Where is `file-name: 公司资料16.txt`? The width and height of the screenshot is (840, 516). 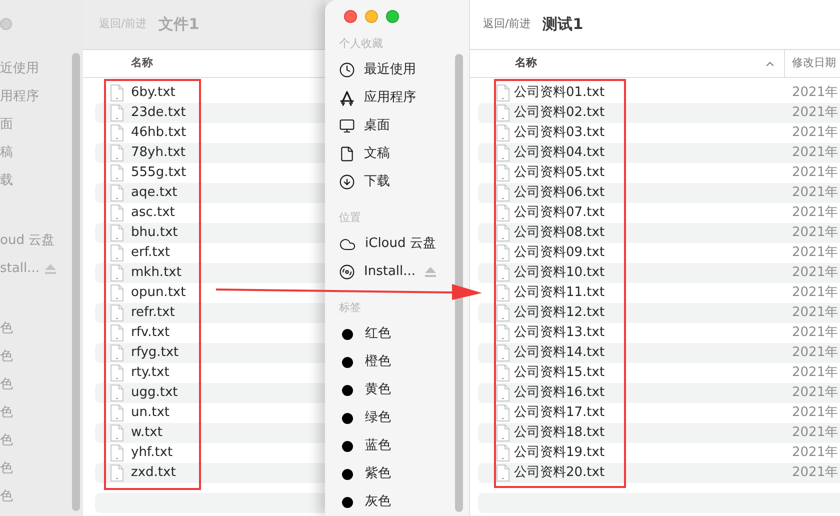 file-name: 公司资料16.txt is located at coordinates (559, 393).